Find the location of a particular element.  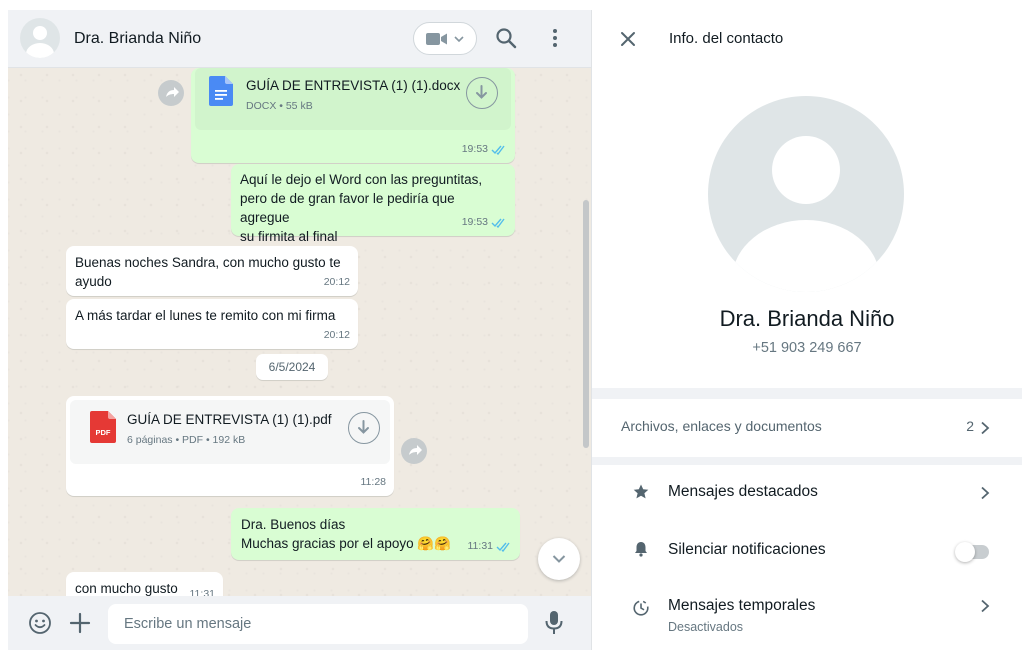

toggle-knob is located at coordinates (965, 552).